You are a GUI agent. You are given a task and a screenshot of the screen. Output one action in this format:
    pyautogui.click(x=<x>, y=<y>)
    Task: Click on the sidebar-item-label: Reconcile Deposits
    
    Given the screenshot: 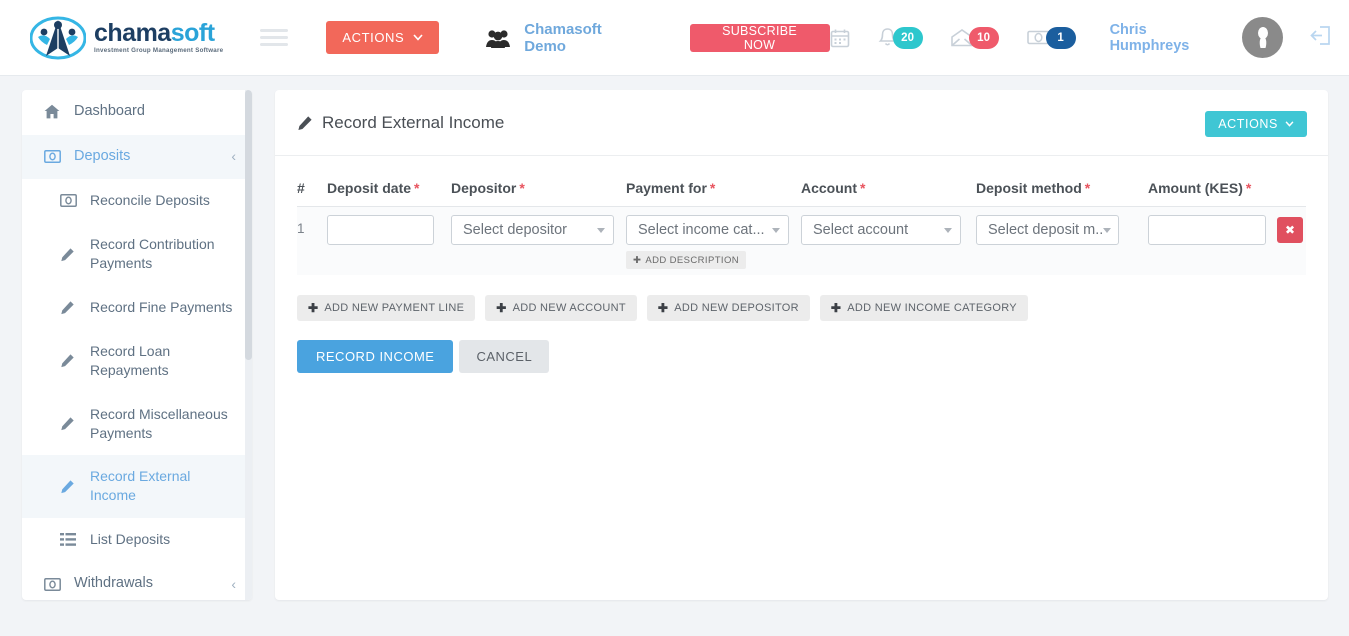 What is the action you would take?
    pyautogui.click(x=150, y=200)
    